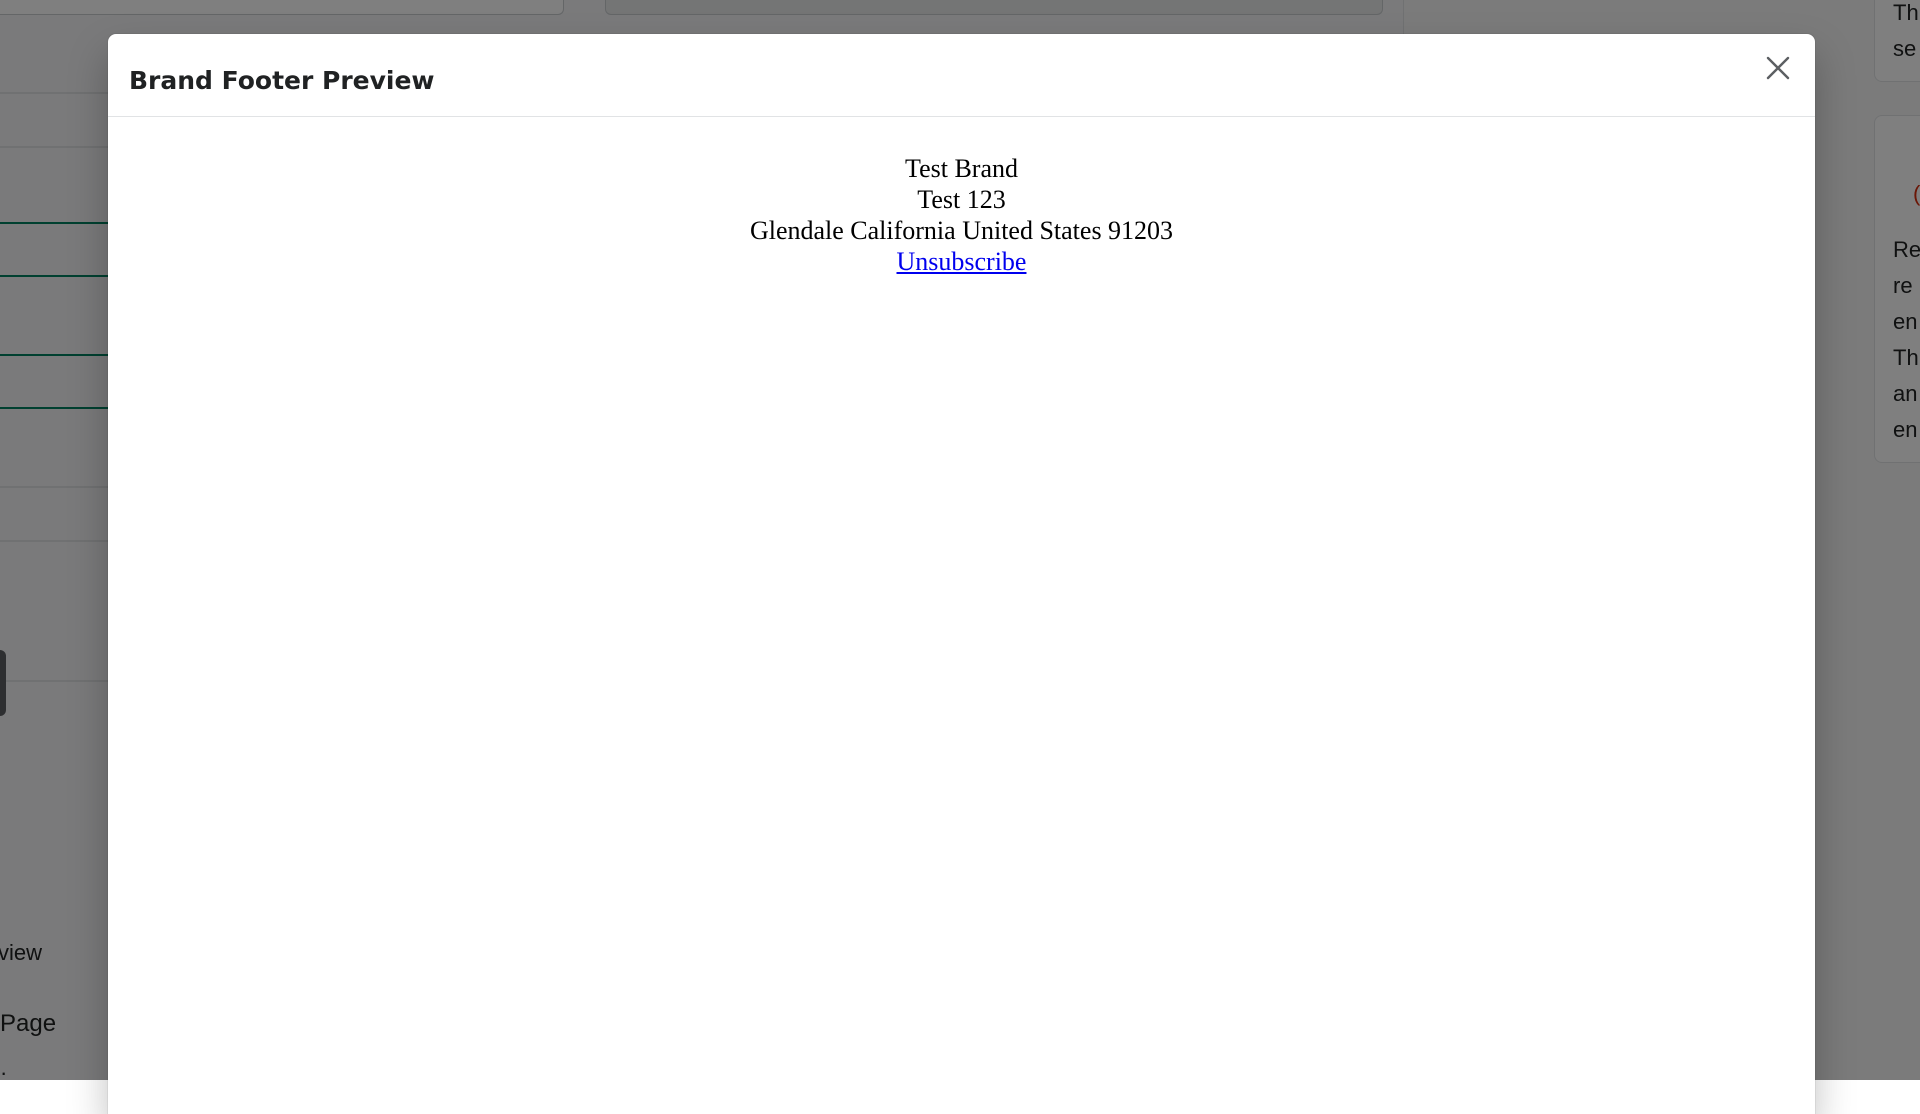 The width and height of the screenshot is (1920, 1114). Describe the element at coordinates (961, 230) in the screenshot. I see `location-line: Glendale California United States 91203` at that location.